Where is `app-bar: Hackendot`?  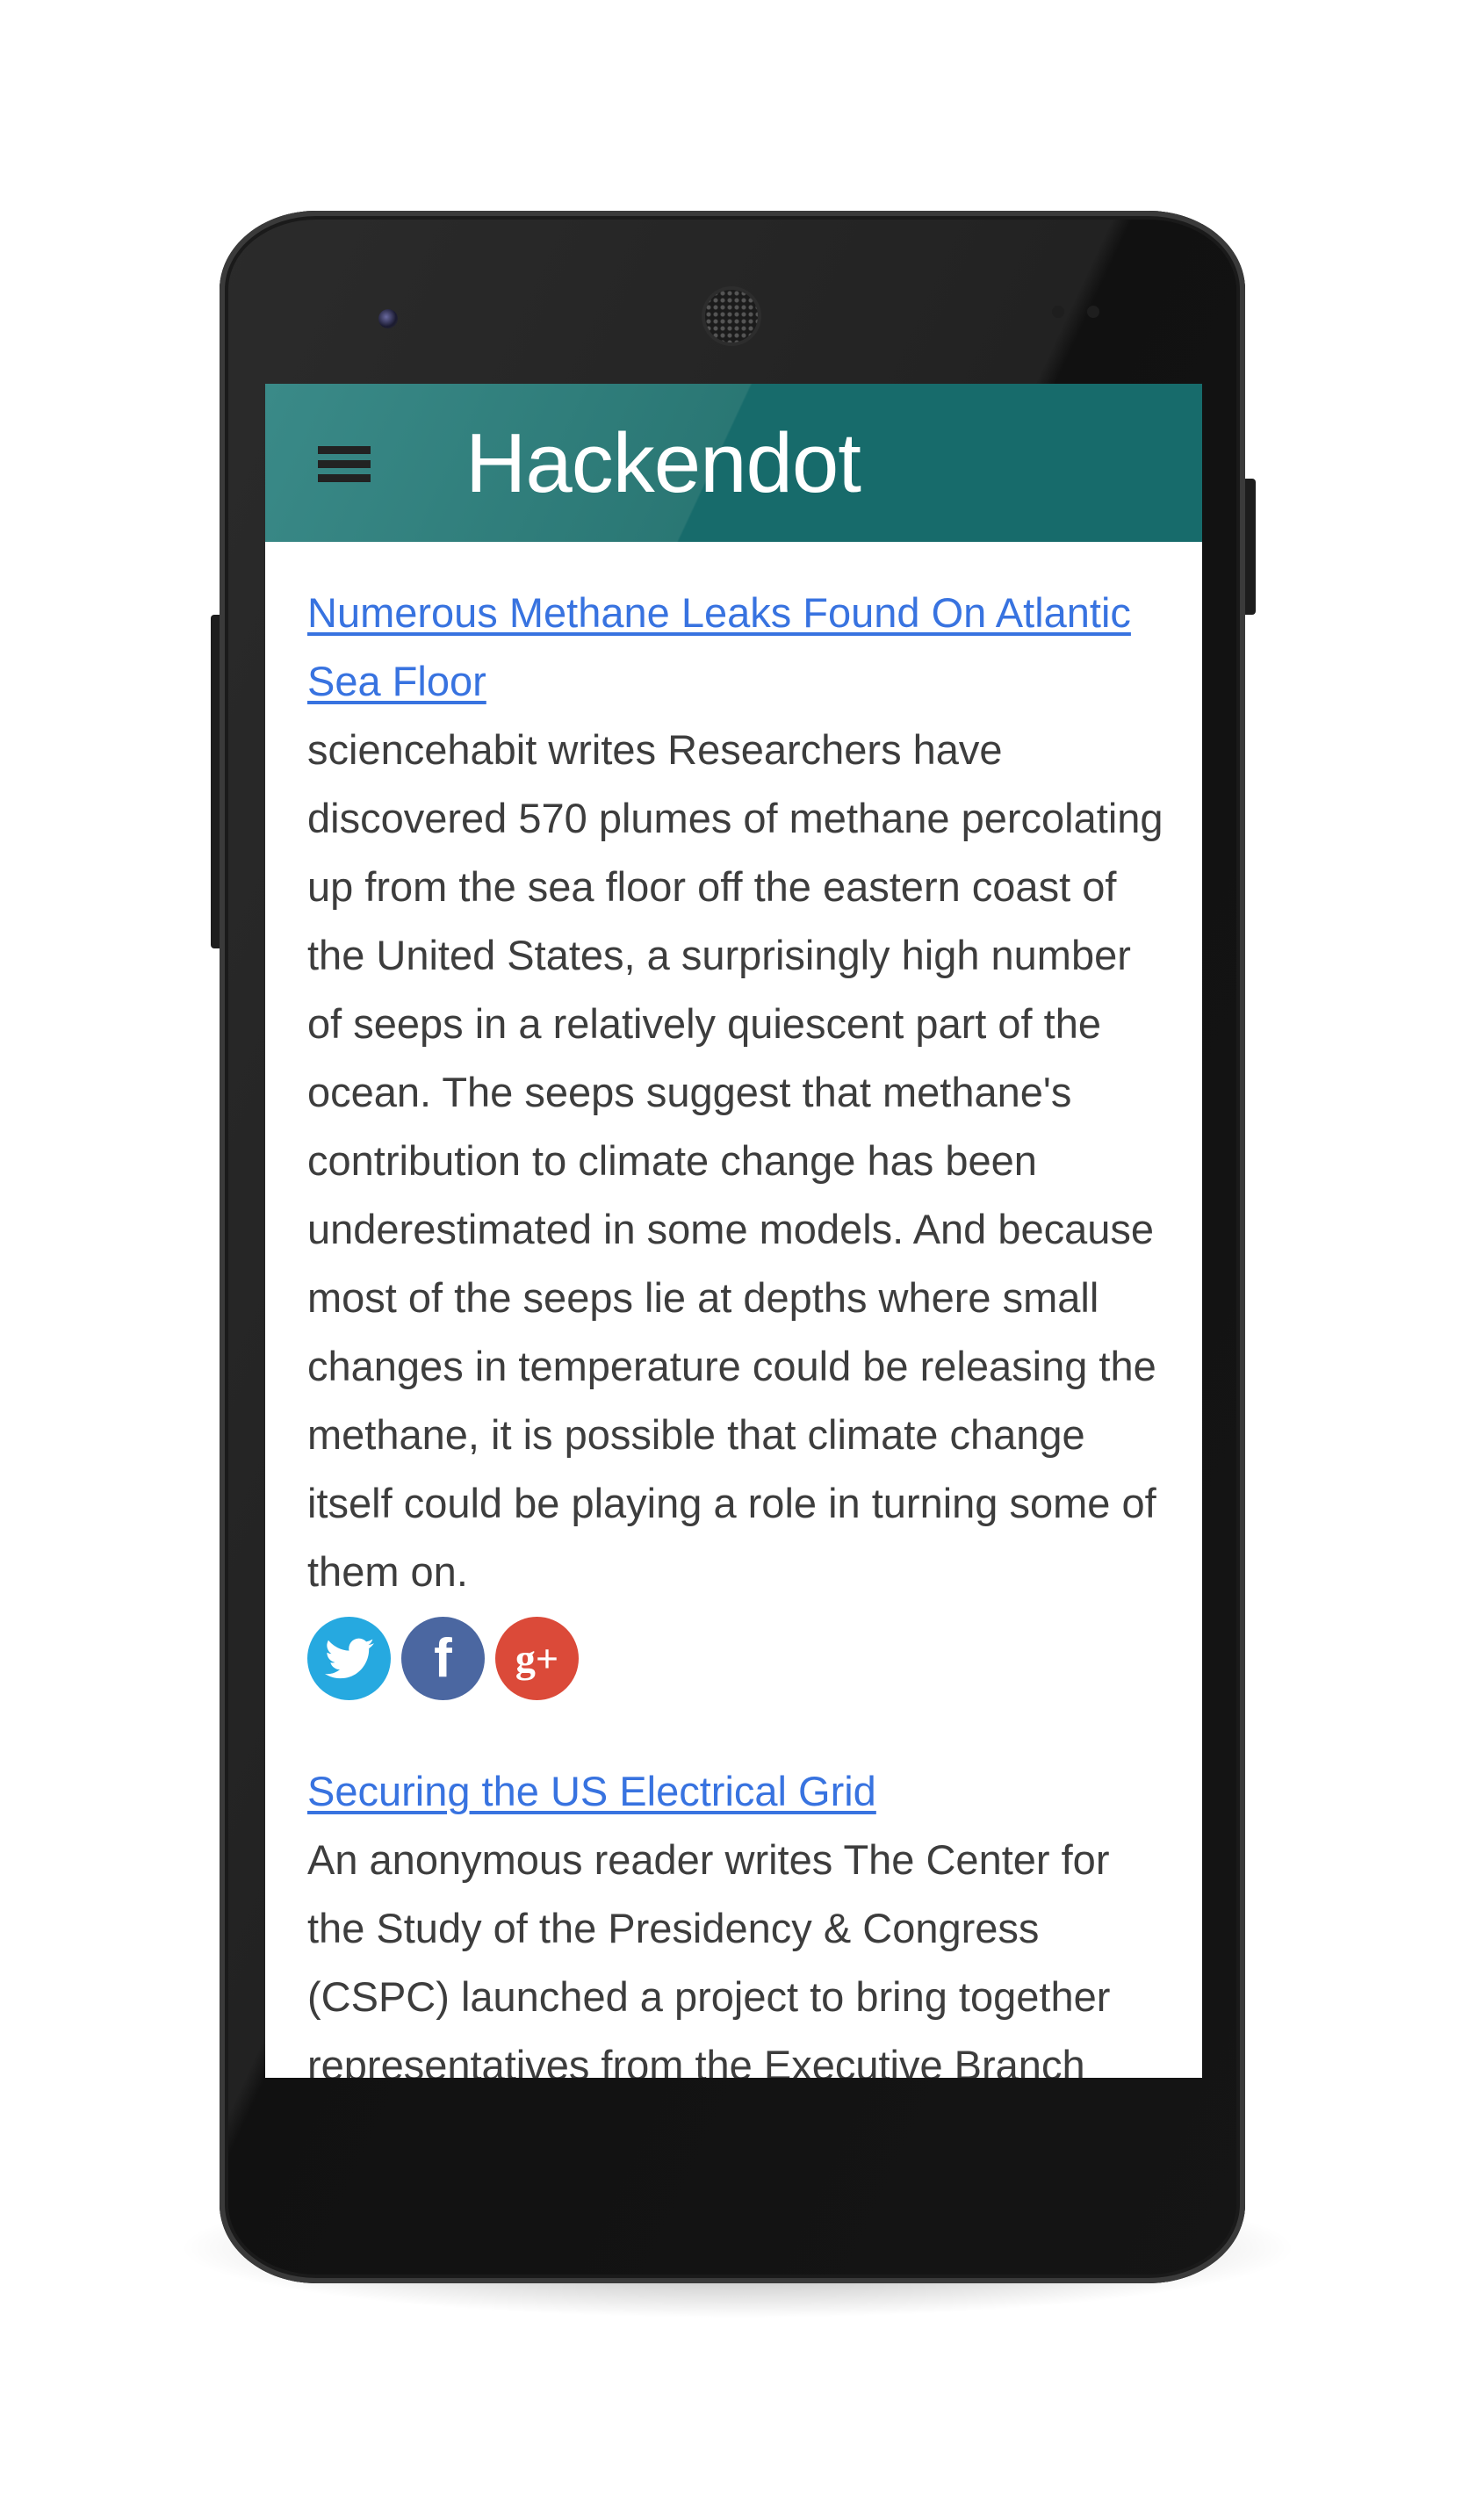
app-bar: Hackendot is located at coordinates (733, 463).